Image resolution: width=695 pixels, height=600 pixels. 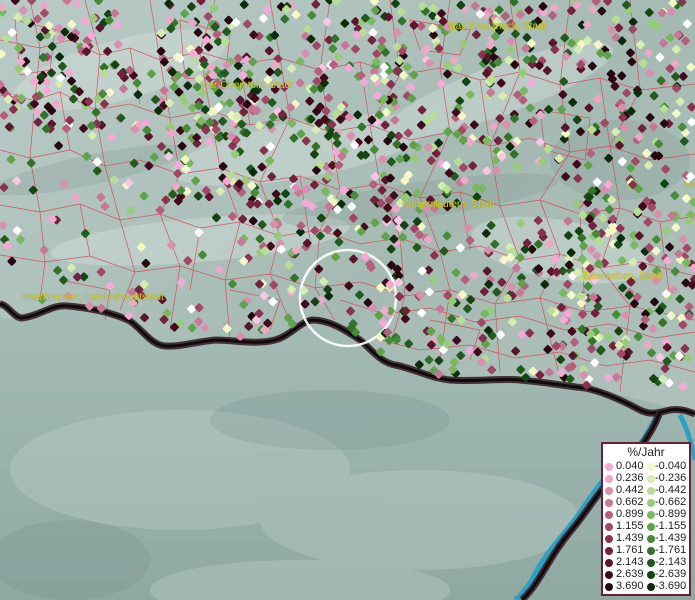 I want to click on legend-value: 2.143, so click(x=630, y=562).